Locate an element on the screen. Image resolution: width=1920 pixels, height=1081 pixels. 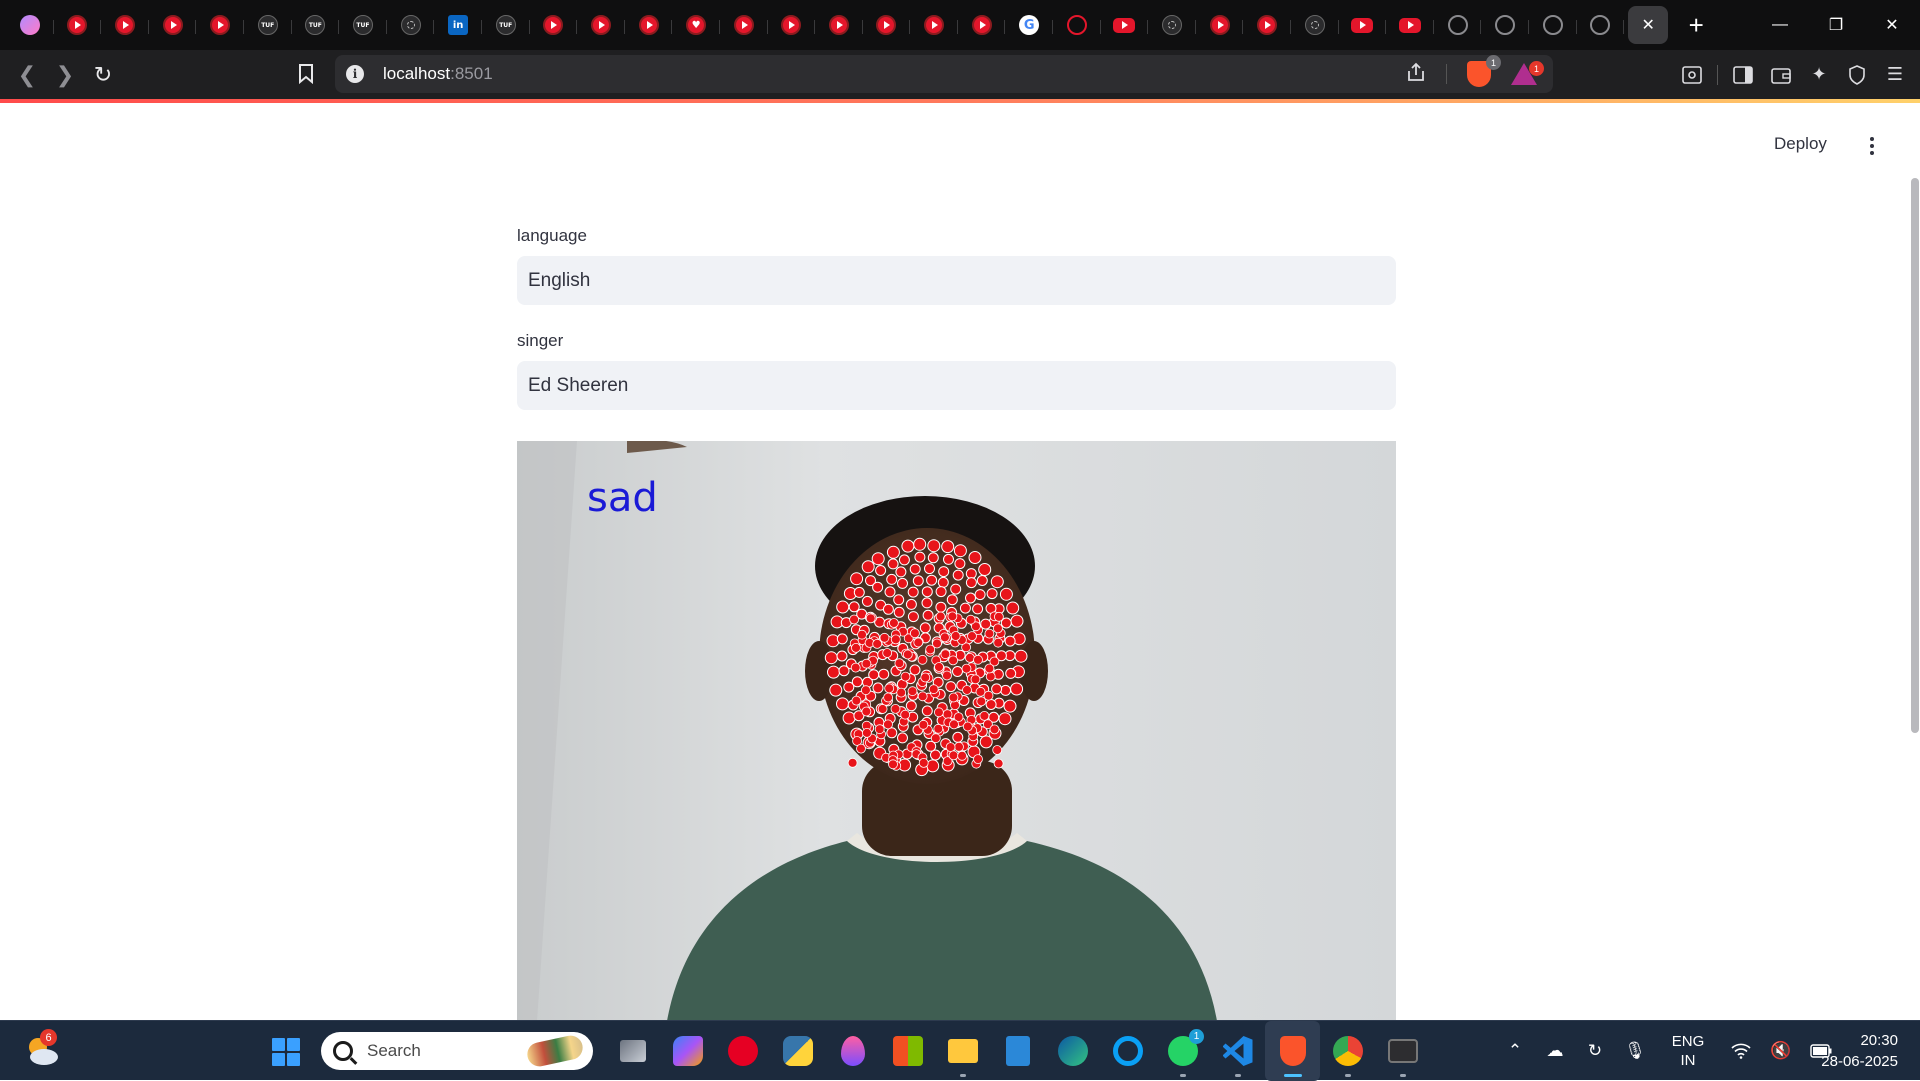
browser-tab-strip: TUF TUF TUF in TUF G ✕ + — ❐ ✕ is located at coordinates (960, 25).